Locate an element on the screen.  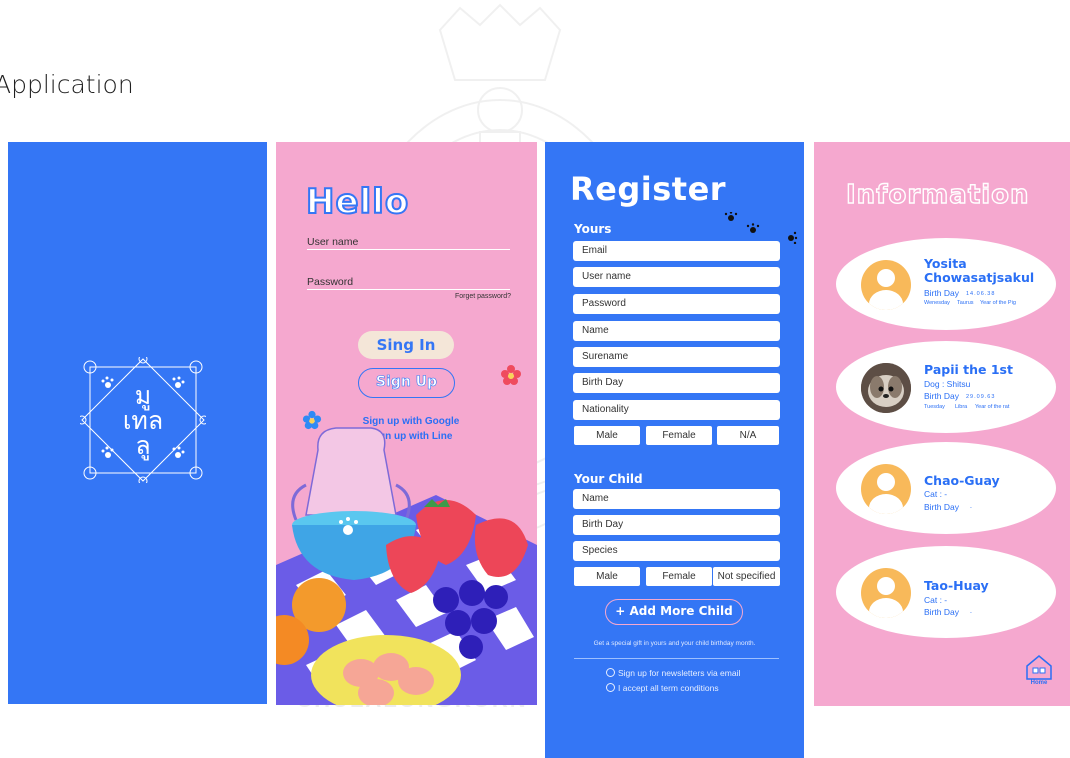
username-underline is located at coordinates (408, 249).